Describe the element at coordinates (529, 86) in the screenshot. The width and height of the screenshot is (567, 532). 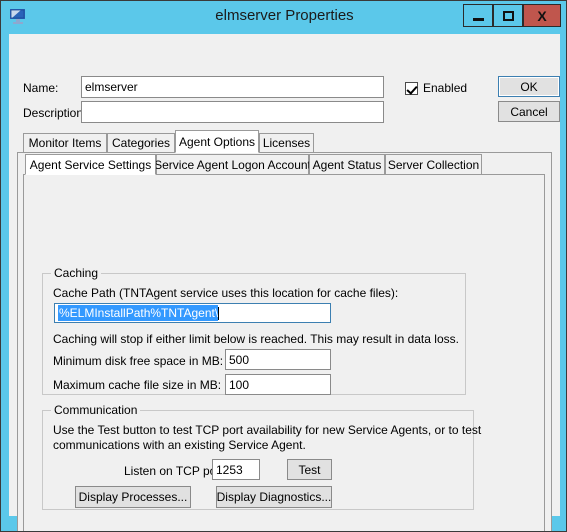
I see `ok-button: OK` at that location.